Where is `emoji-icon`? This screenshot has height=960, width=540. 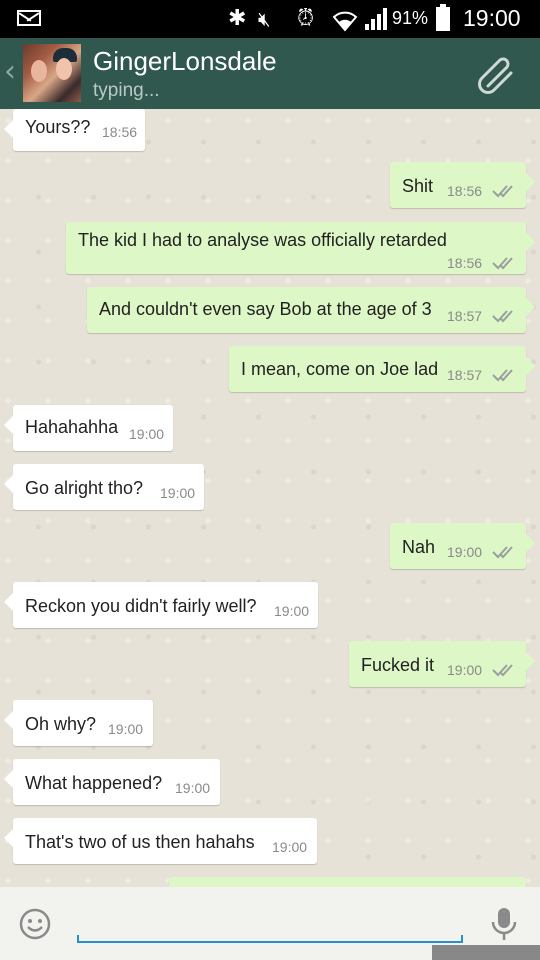 emoji-icon is located at coordinates (35, 924).